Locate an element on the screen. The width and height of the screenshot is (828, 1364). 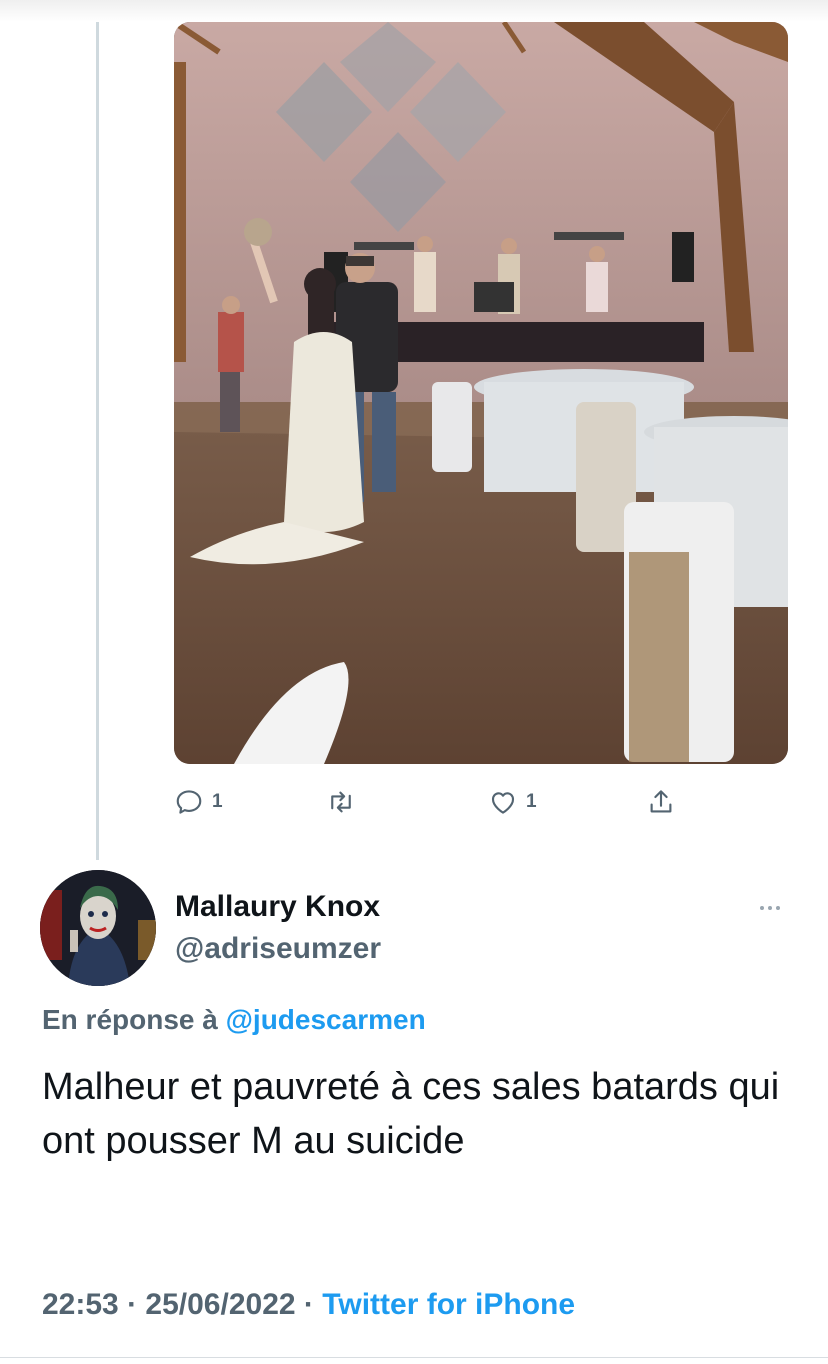
reply-prefix: En réponse à is located at coordinates (130, 1019).